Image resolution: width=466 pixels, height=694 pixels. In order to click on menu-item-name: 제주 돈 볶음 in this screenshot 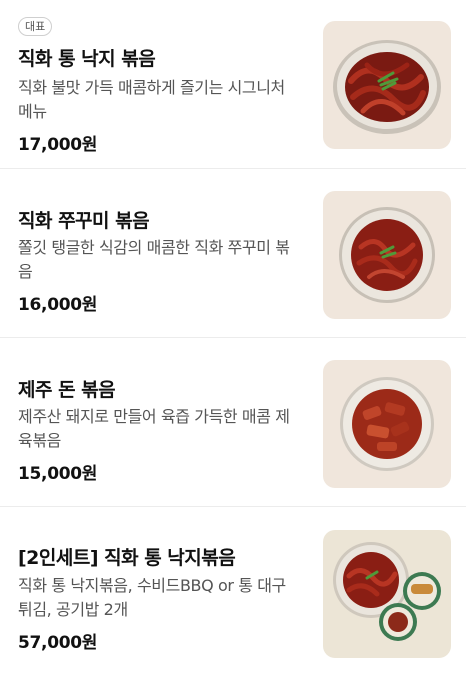, I will do `click(67, 390)`.